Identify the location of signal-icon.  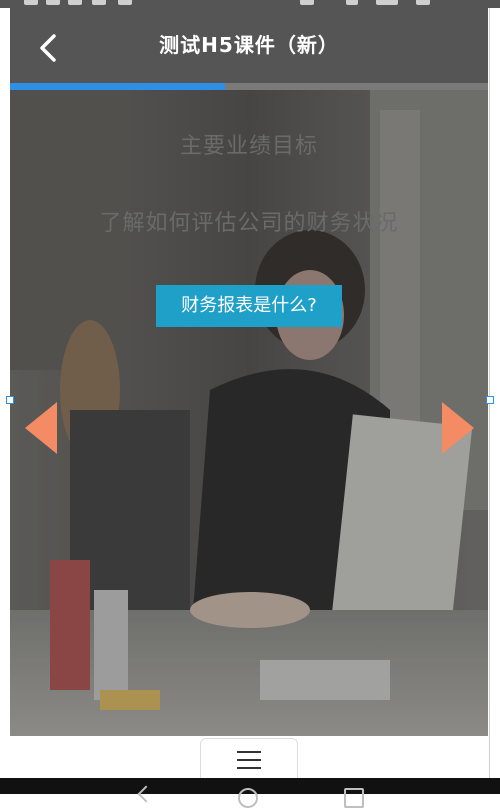
(307, 2).